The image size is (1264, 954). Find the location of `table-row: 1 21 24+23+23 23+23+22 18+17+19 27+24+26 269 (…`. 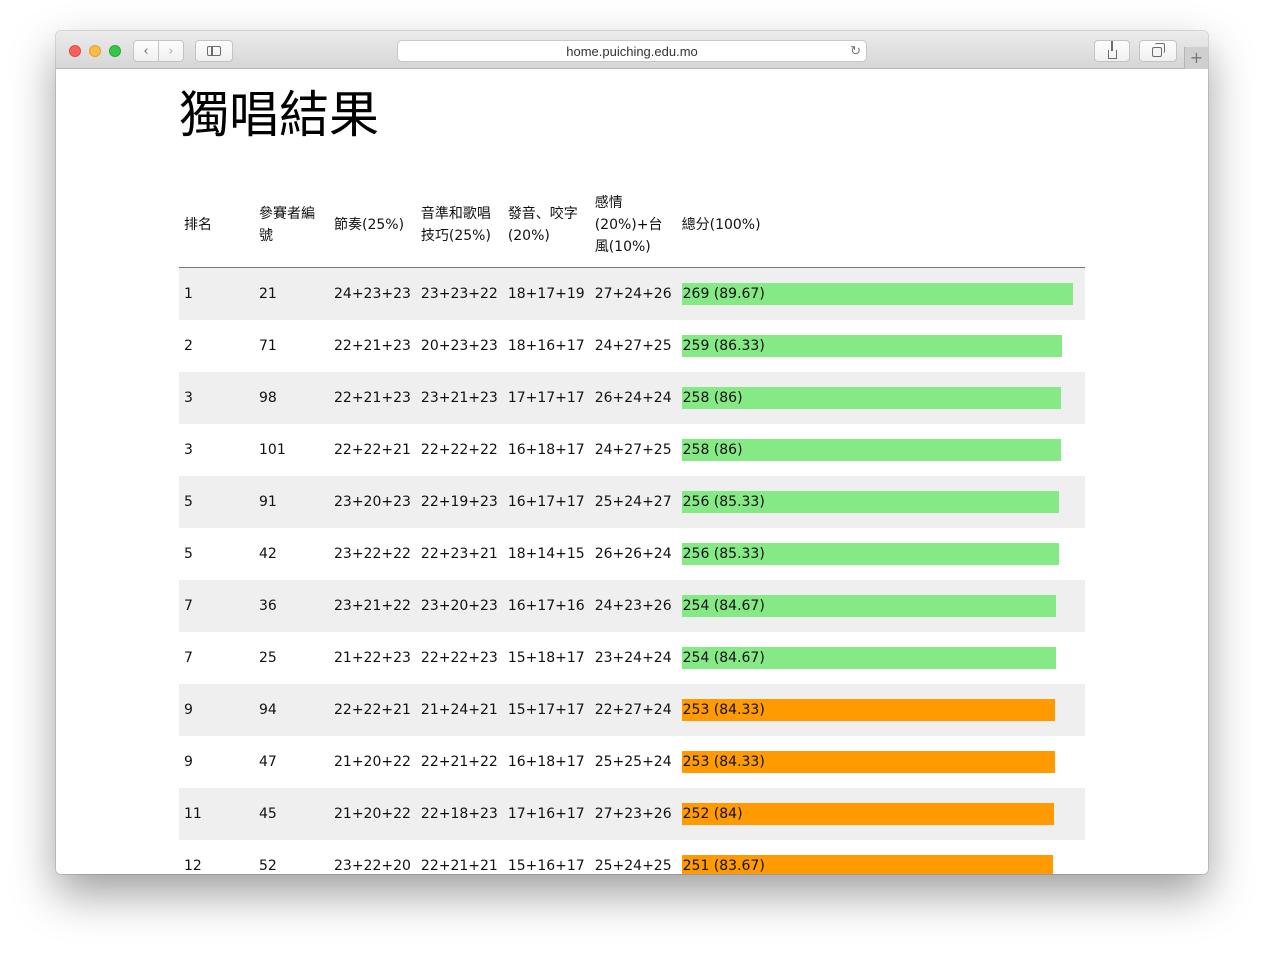

table-row: 1 21 24+23+23 23+23+22 18+17+19 27+24+26 269 (… is located at coordinates (632, 293).